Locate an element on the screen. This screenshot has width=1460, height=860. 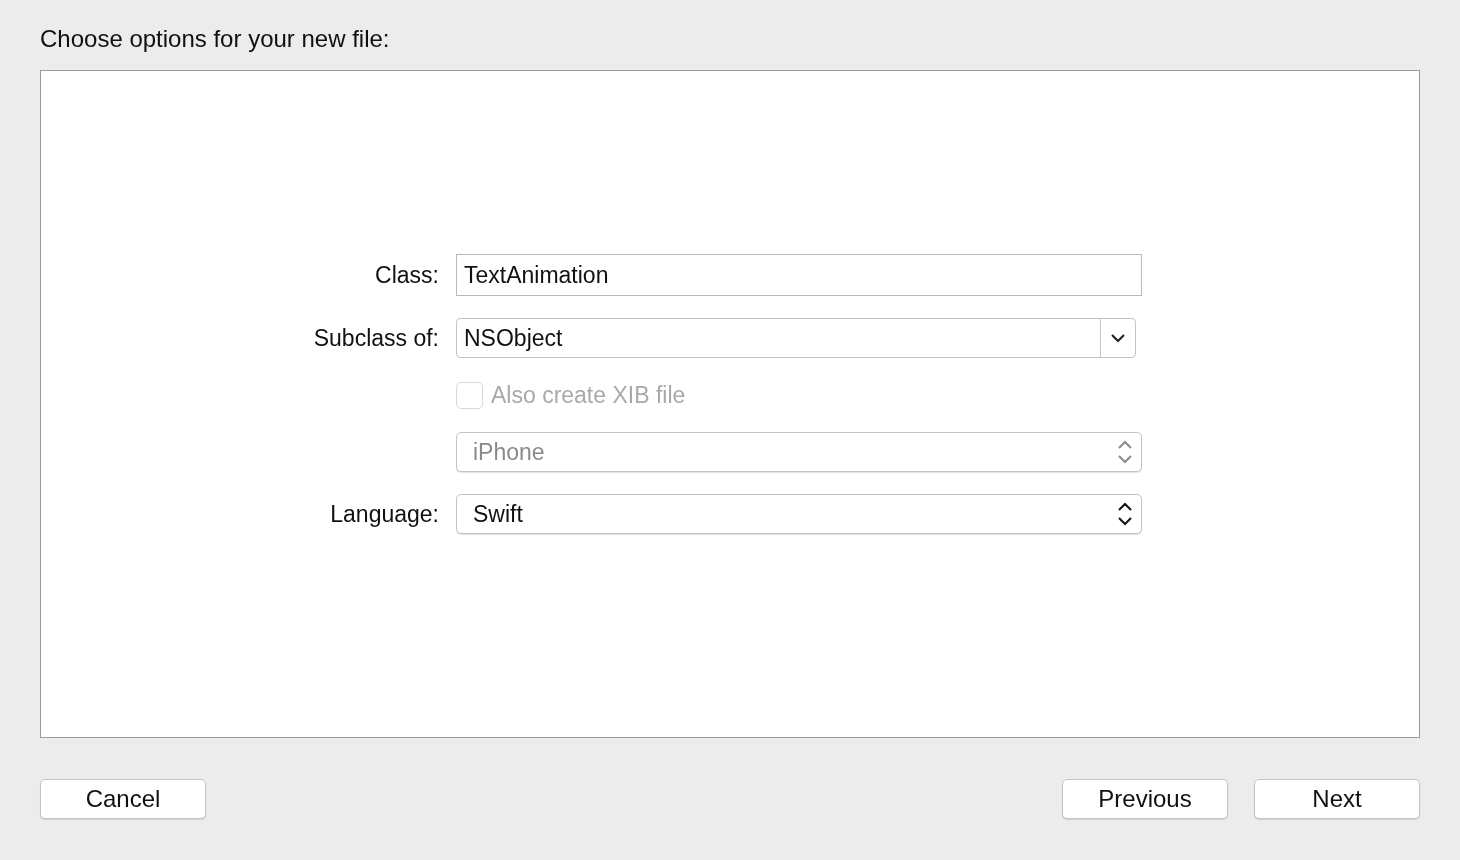
field-label: Language: is located at coordinates (384, 514).